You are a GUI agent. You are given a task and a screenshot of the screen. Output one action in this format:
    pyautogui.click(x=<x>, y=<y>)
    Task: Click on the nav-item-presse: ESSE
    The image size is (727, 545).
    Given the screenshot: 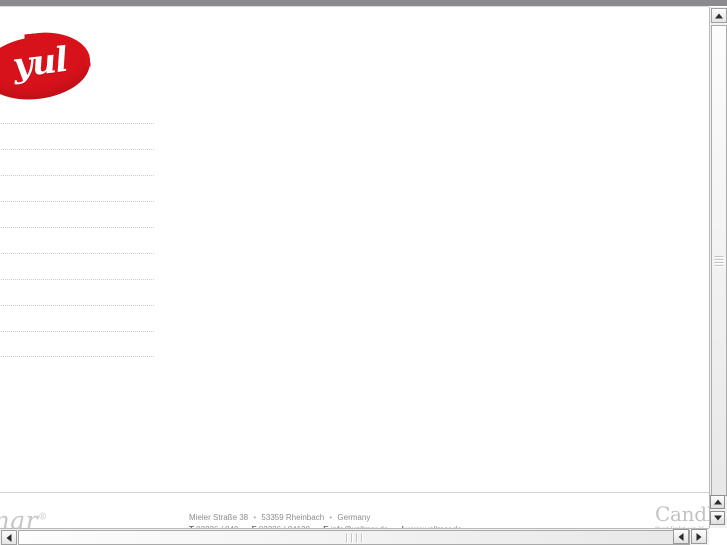 What is the action you would take?
    pyautogui.click(x=77, y=318)
    